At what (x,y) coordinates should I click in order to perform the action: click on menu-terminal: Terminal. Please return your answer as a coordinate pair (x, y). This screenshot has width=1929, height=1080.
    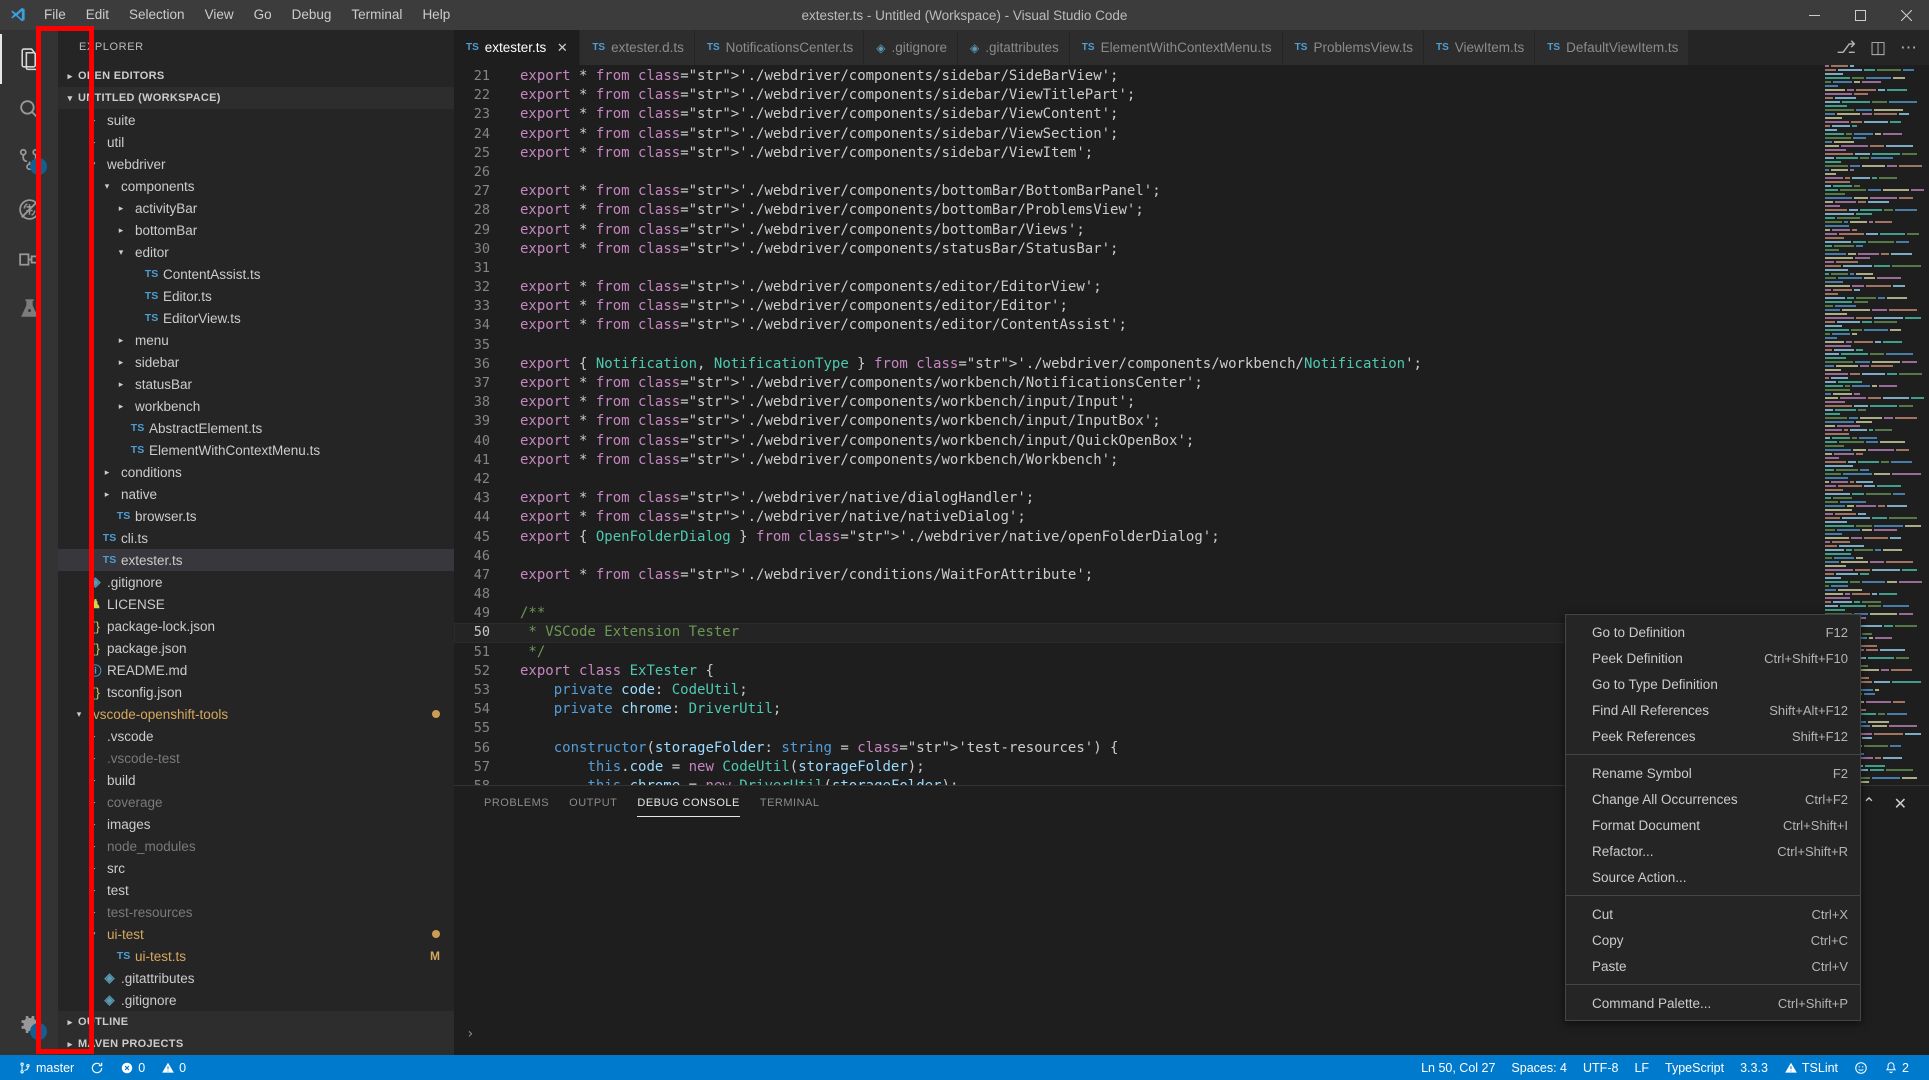
    Looking at the image, I should click on (376, 15).